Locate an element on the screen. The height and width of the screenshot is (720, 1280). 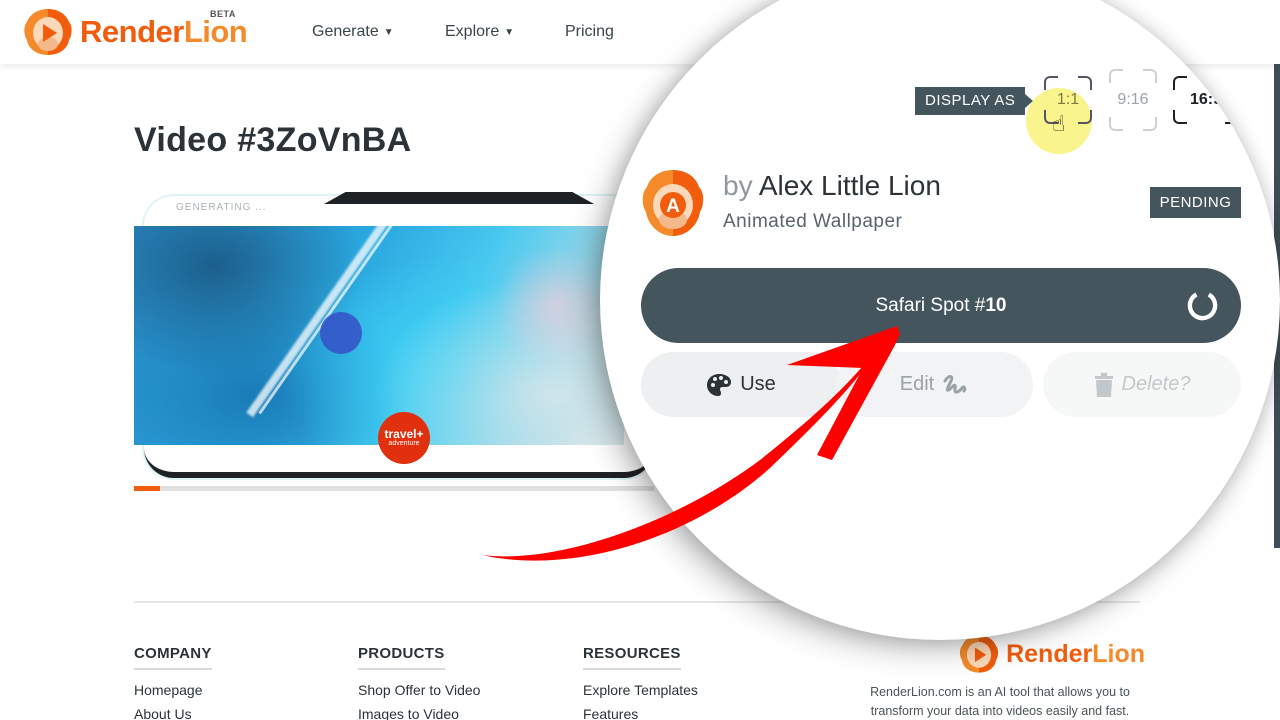
display-as-label: DISPLAY AS is located at coordinates (974, 101).